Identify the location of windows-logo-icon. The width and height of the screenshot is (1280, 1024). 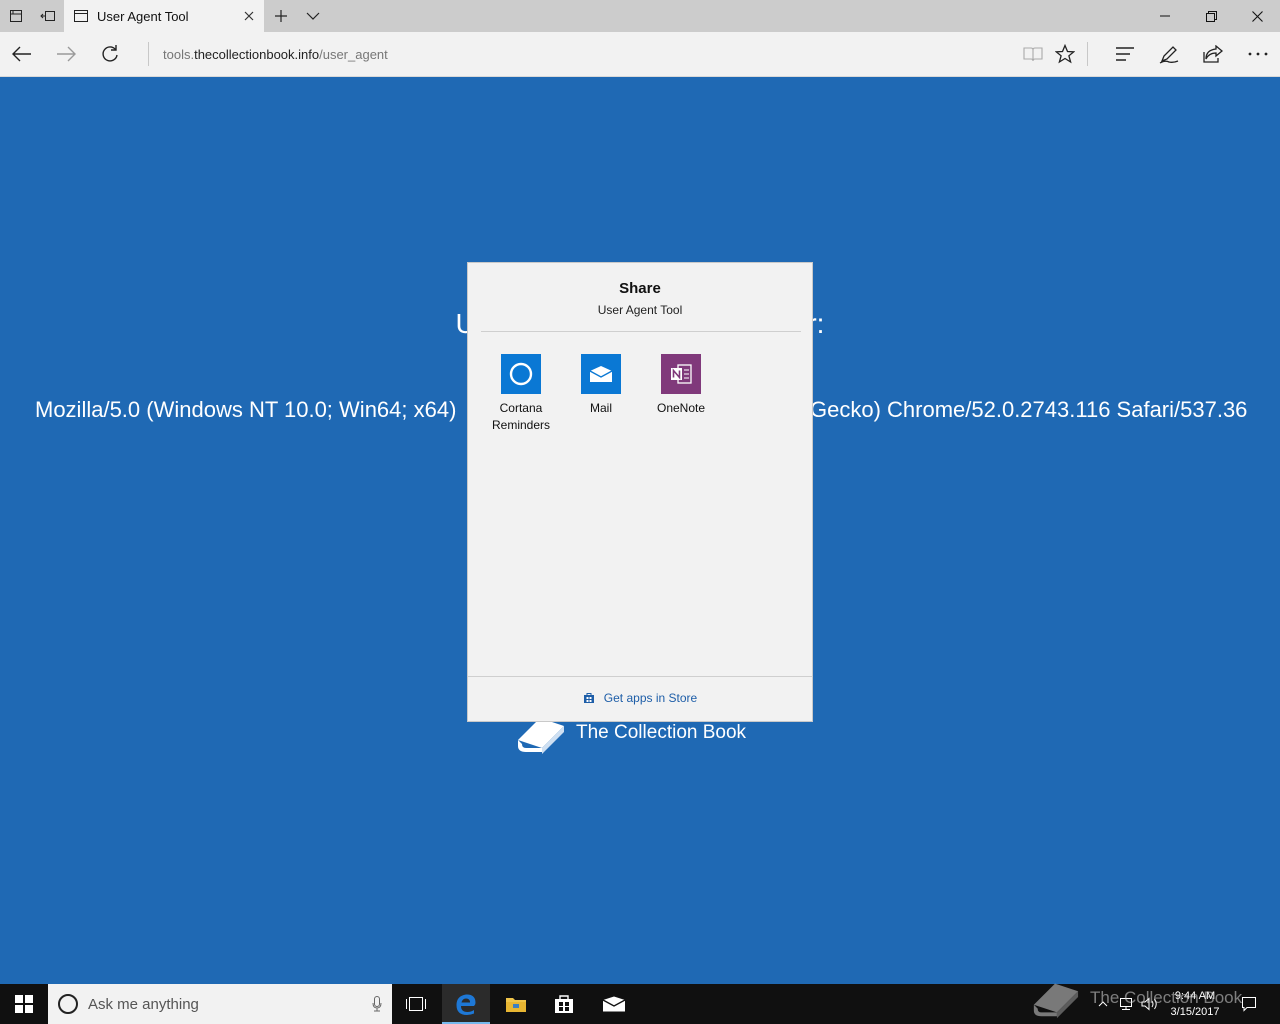
(24, 1004).